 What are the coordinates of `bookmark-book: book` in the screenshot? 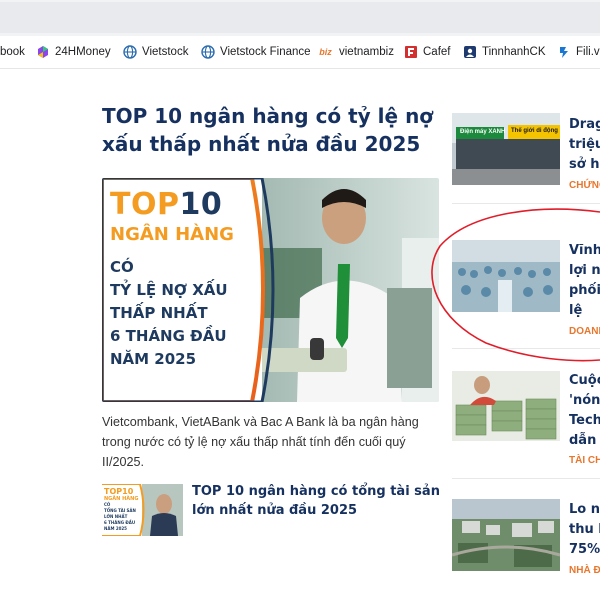 It's located at (12, 52).